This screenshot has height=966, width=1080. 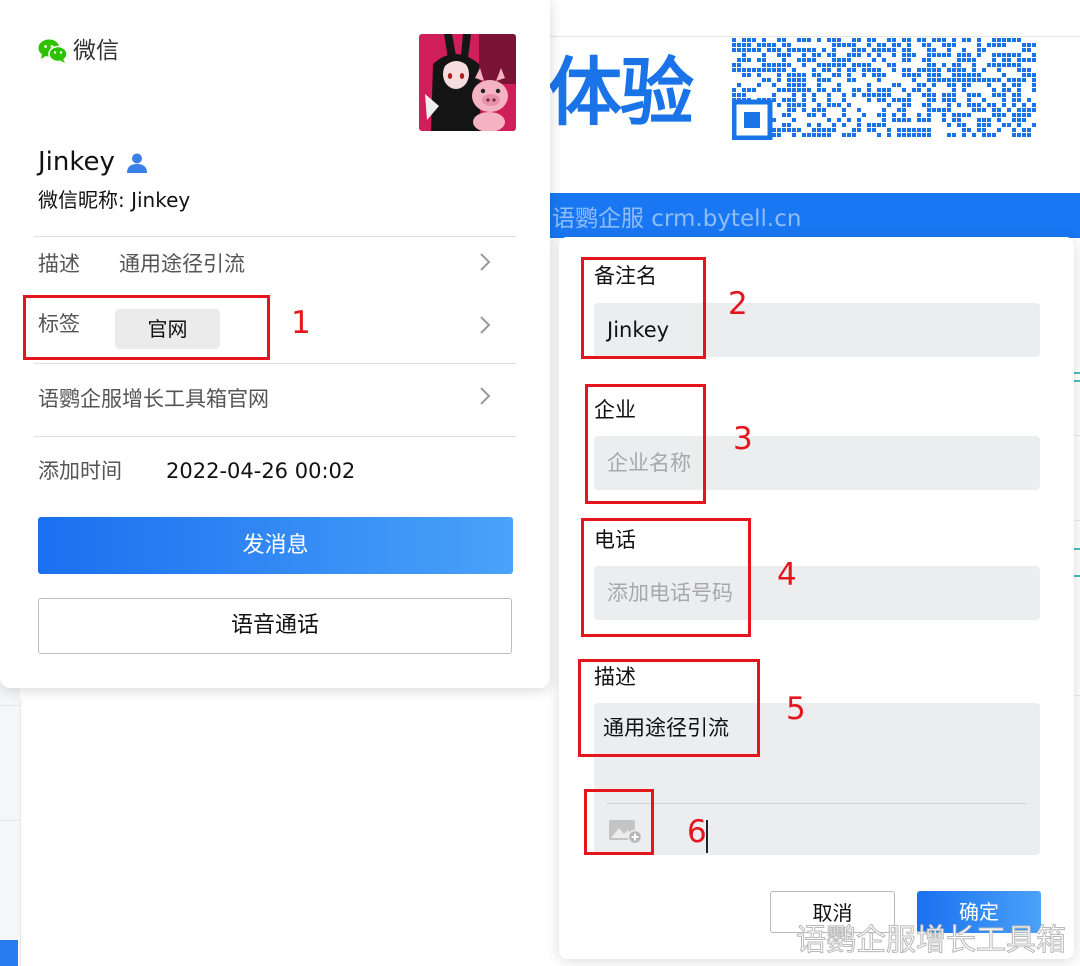 What do you see at coordinates (80, 471) in the screenshot?
I see `add-time-label: 添加时间` at bounding box center [80, 471].